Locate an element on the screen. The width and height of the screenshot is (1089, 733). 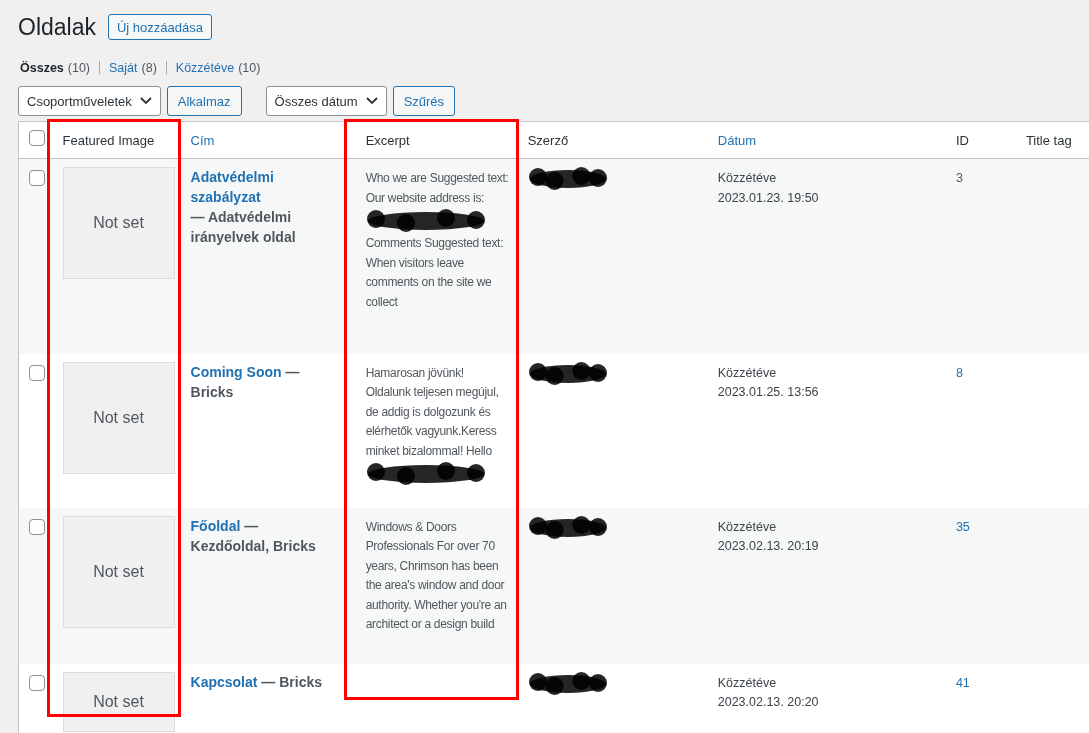
column-header: Featured Image is located at coordinates (108, 140).